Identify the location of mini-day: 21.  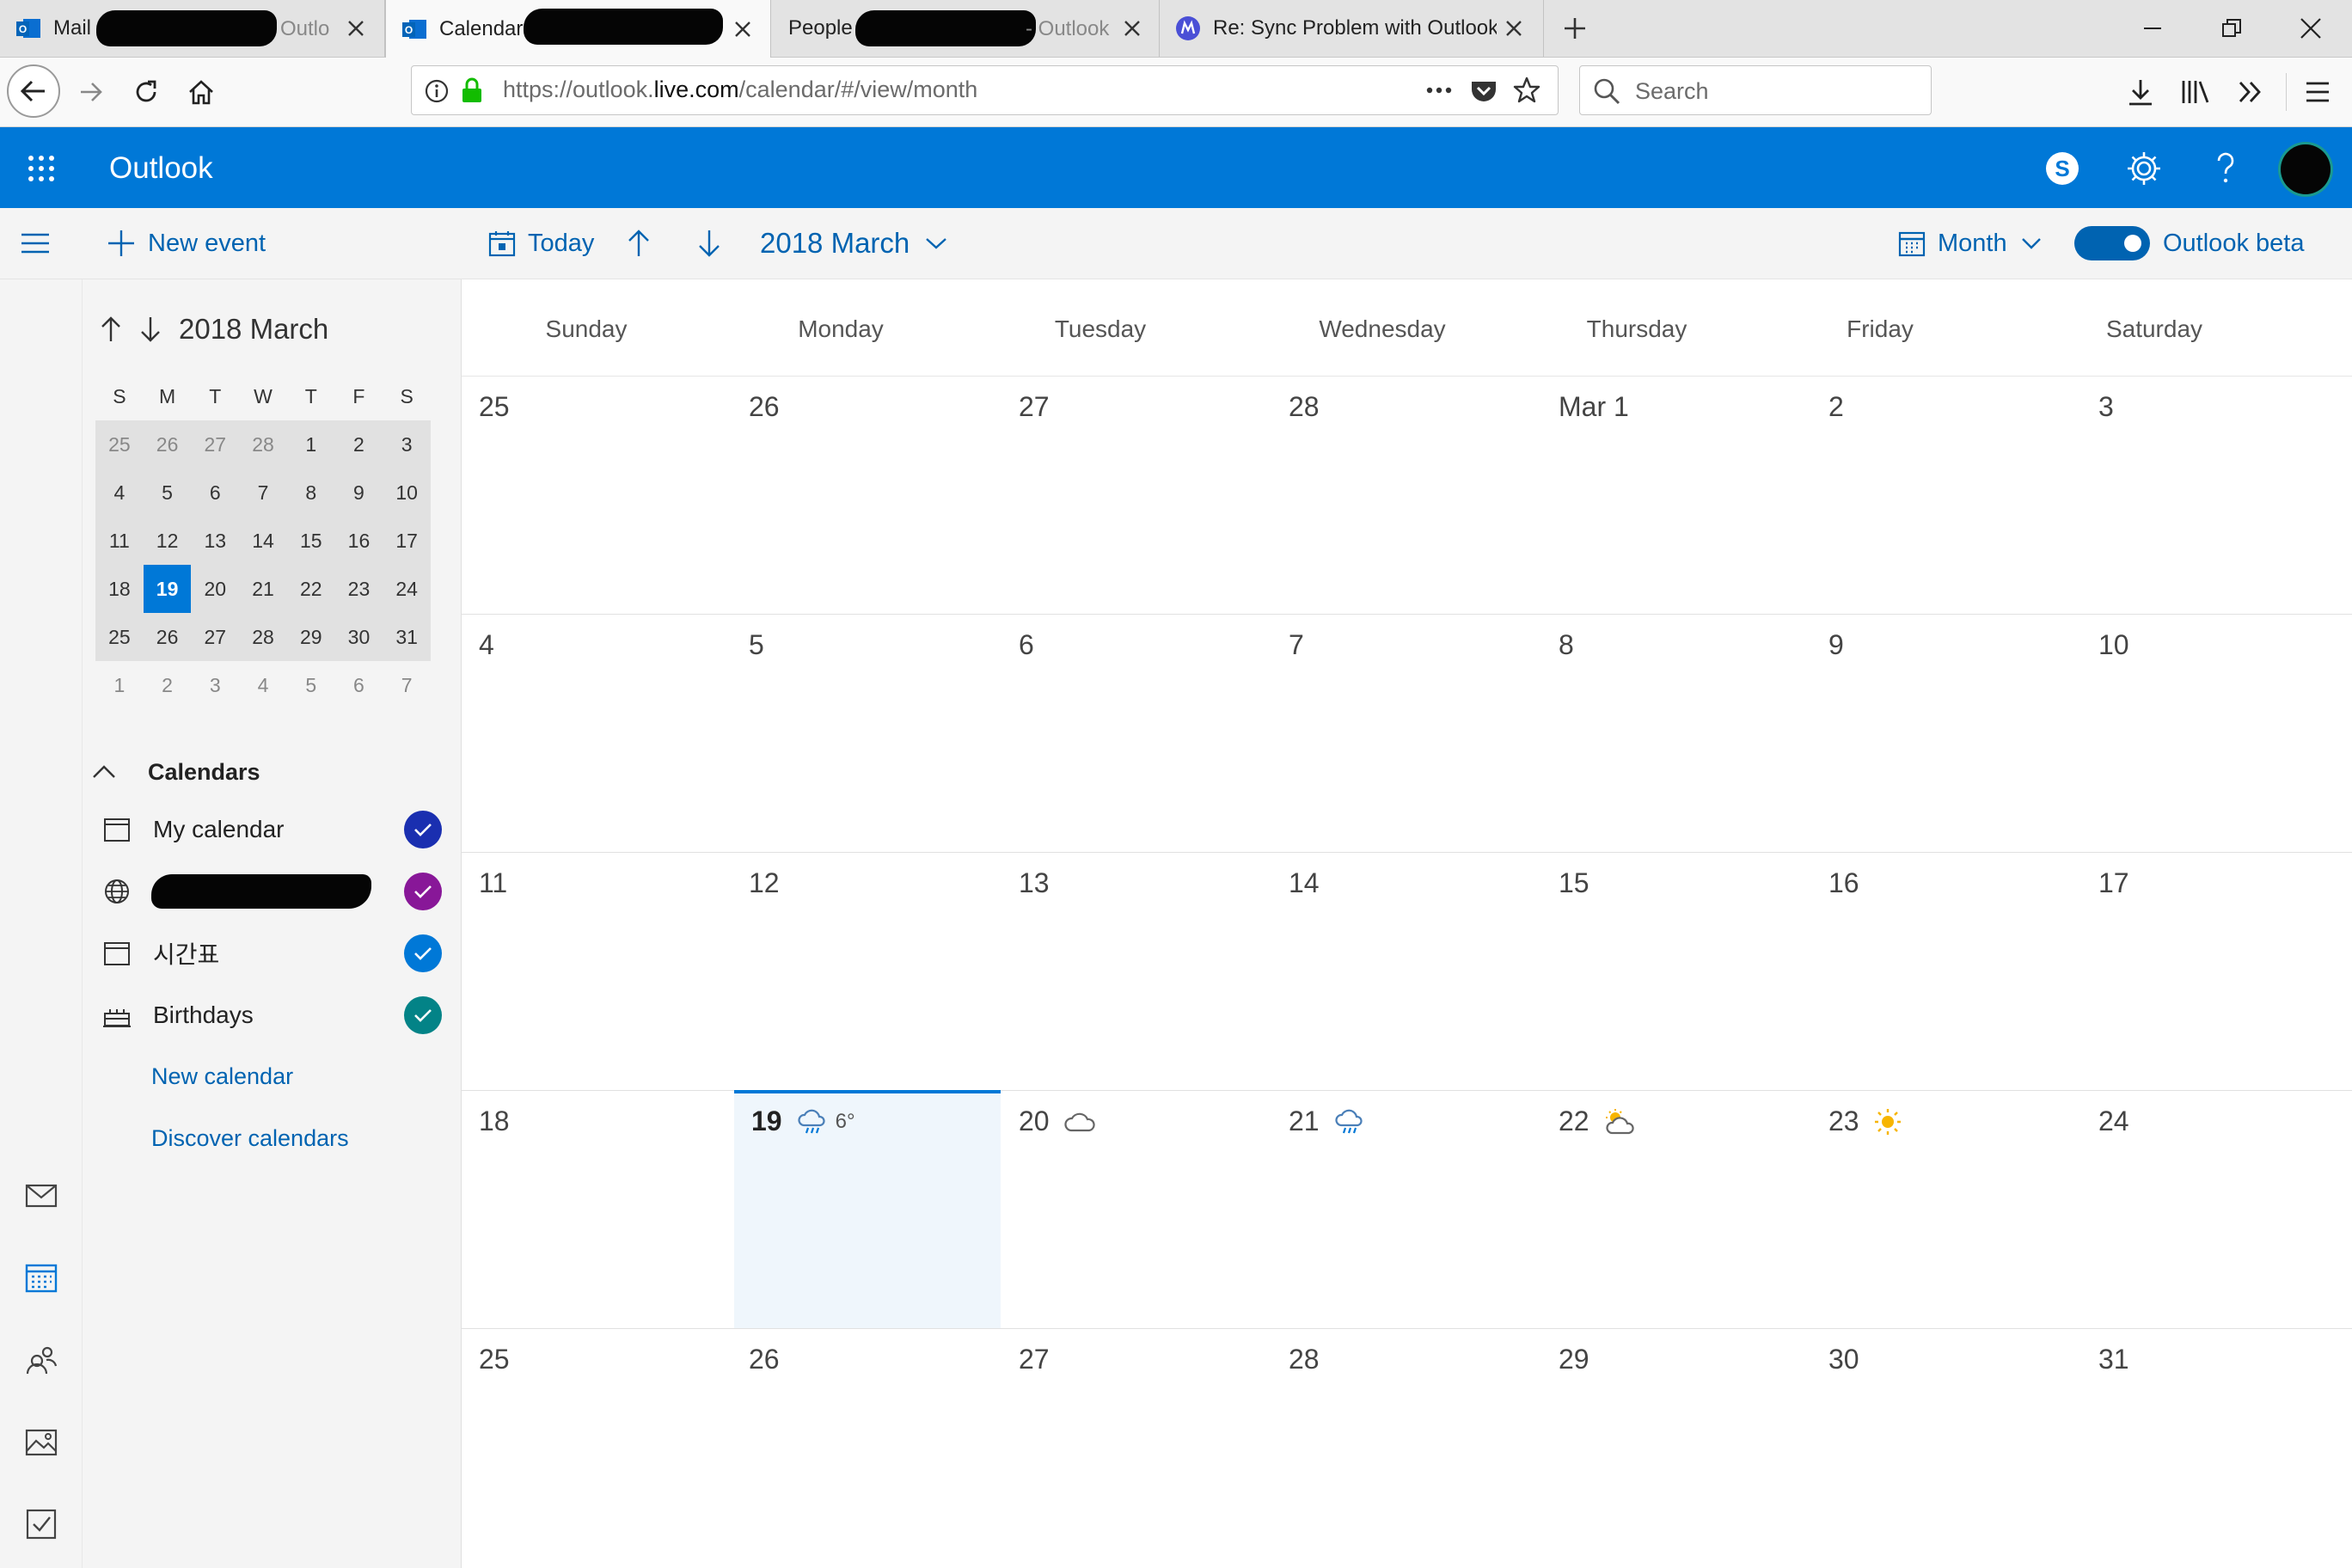
(263, 589).